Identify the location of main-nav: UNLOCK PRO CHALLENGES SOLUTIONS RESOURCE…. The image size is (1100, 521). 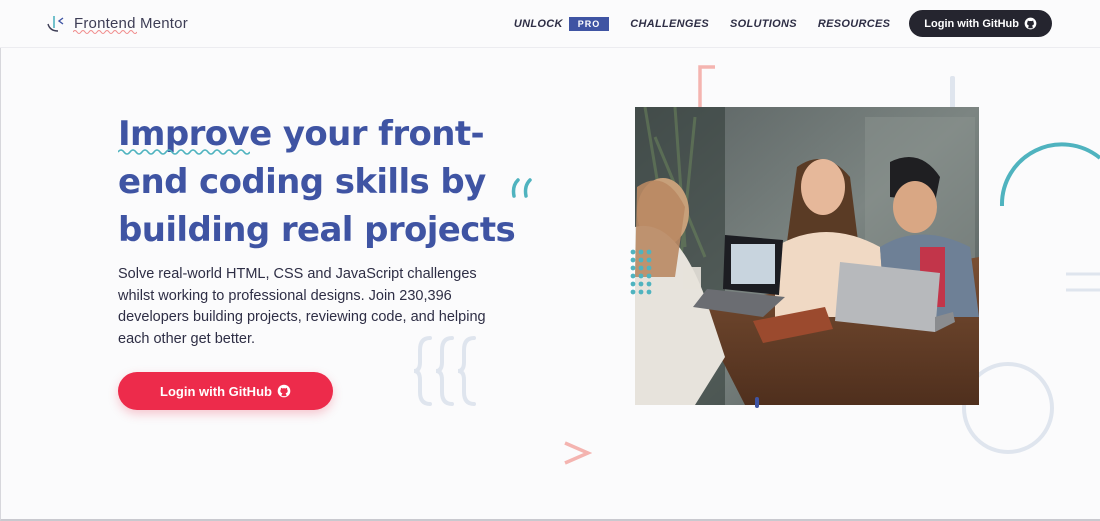
(783, 23).